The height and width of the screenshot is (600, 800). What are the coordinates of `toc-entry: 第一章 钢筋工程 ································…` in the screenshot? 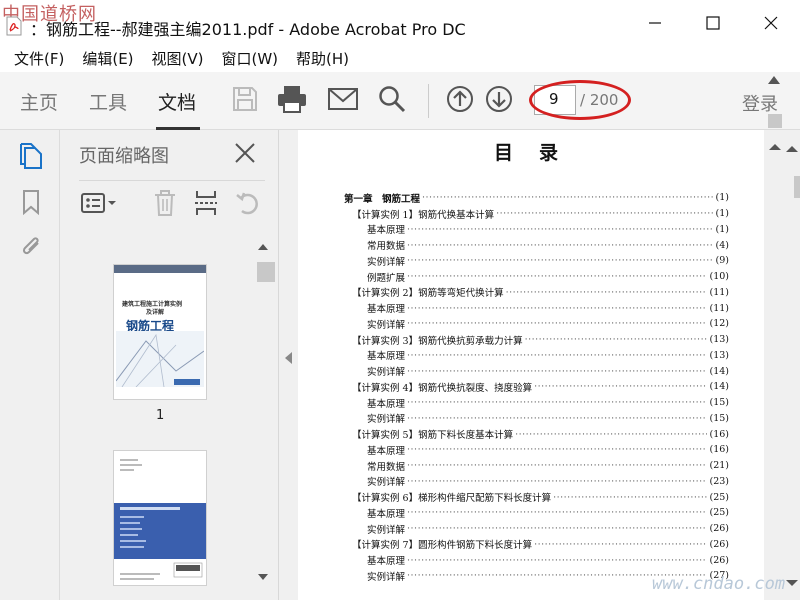 It's located at (536, 198).